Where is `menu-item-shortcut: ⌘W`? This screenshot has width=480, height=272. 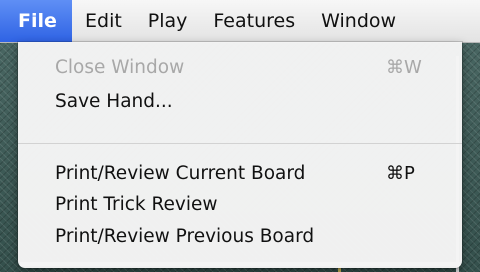 menu-item-shortcut: ⌘W is located at coordinates (404, 67).